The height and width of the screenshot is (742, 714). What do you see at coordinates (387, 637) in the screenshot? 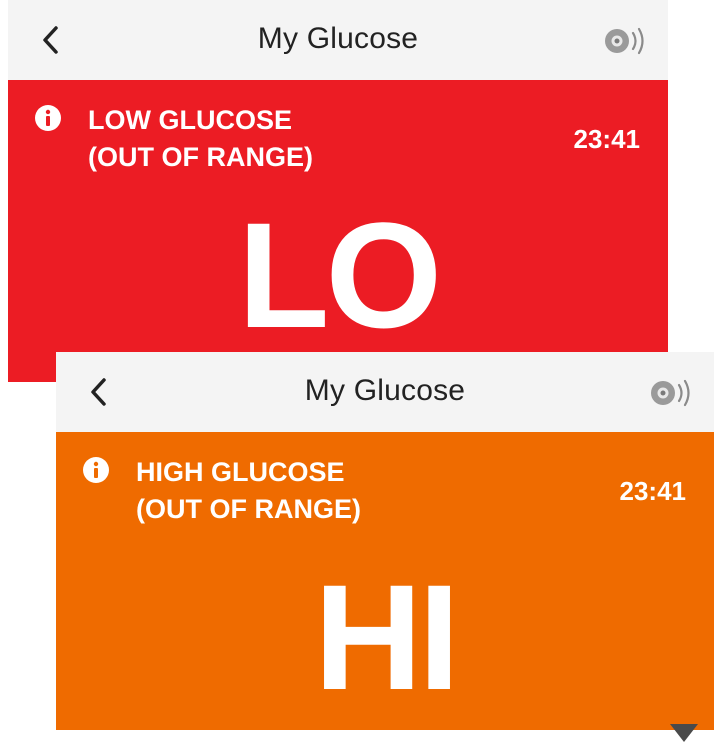
I see `glucose-reading: HI` at bounding box center [387, 637].